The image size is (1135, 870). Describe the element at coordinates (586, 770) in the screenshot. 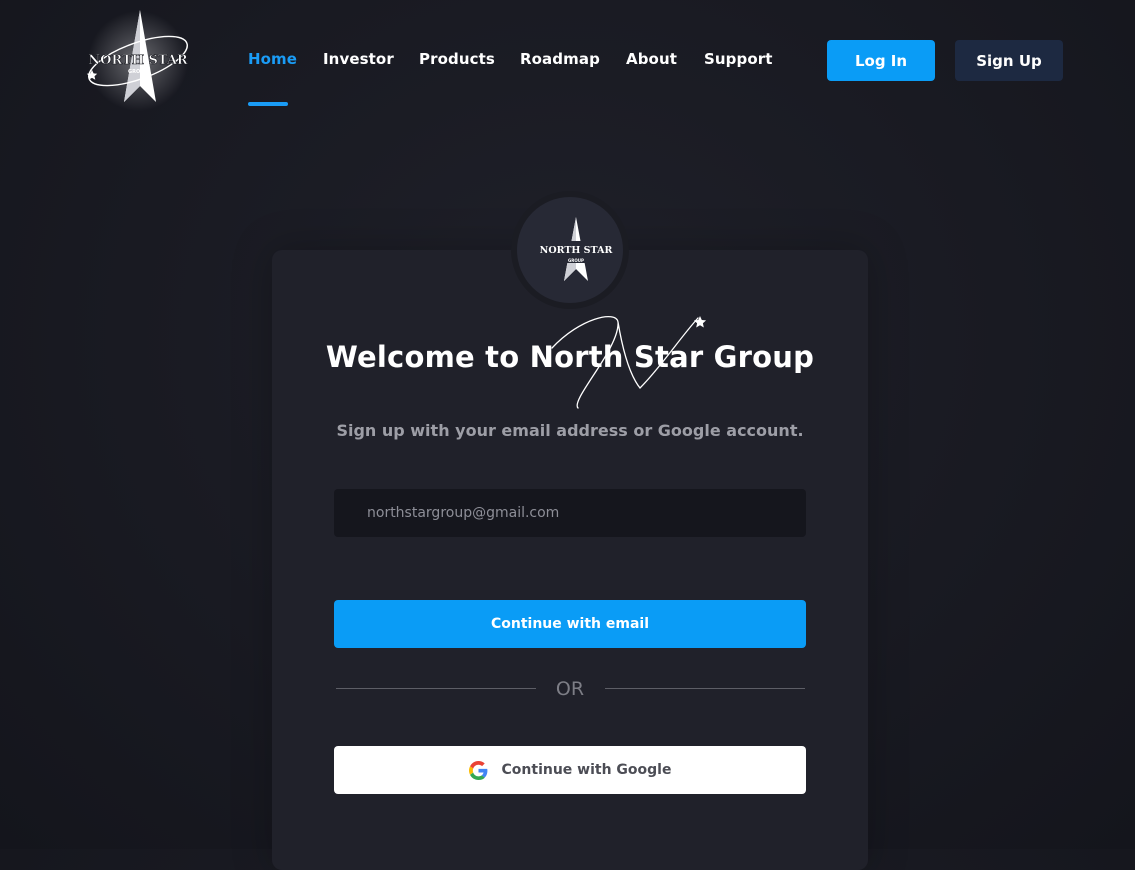

I see `continue-with-google-label: Continue with Google` at that location.